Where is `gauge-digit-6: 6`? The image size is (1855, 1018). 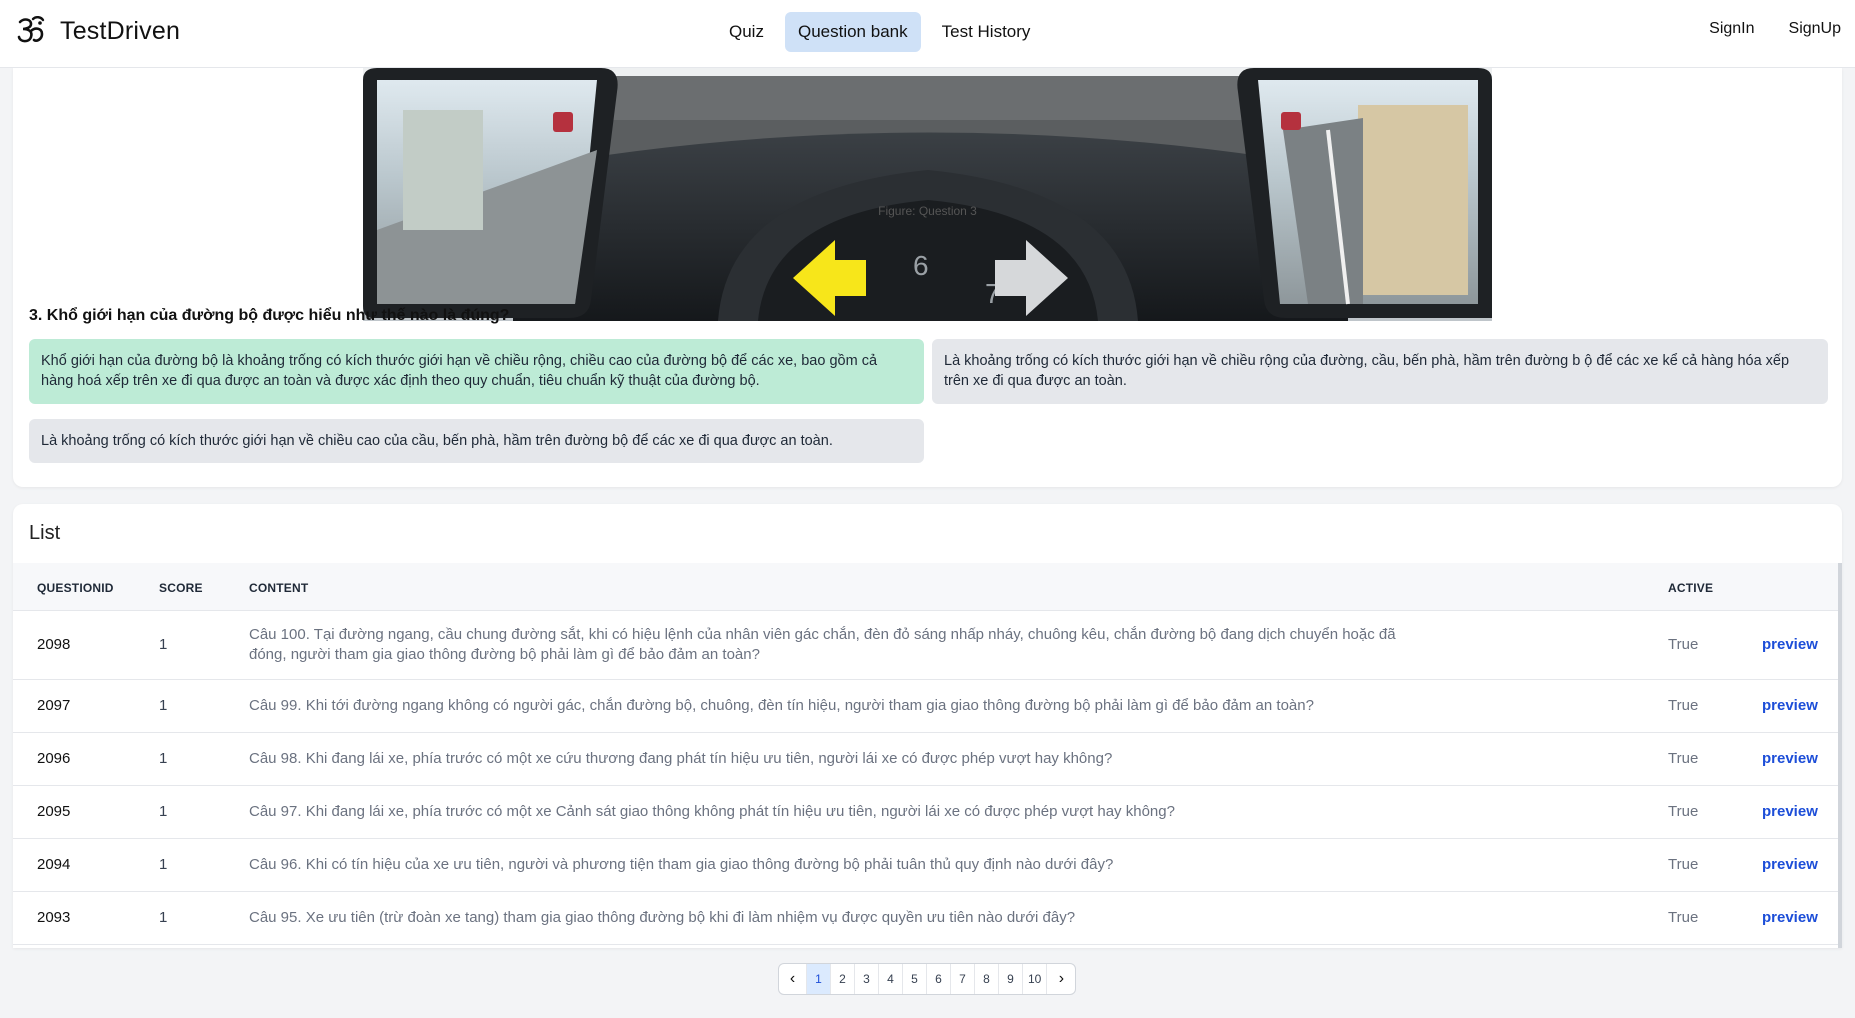 gauge-digit-6: 6 is located at coordinates (921, 265).